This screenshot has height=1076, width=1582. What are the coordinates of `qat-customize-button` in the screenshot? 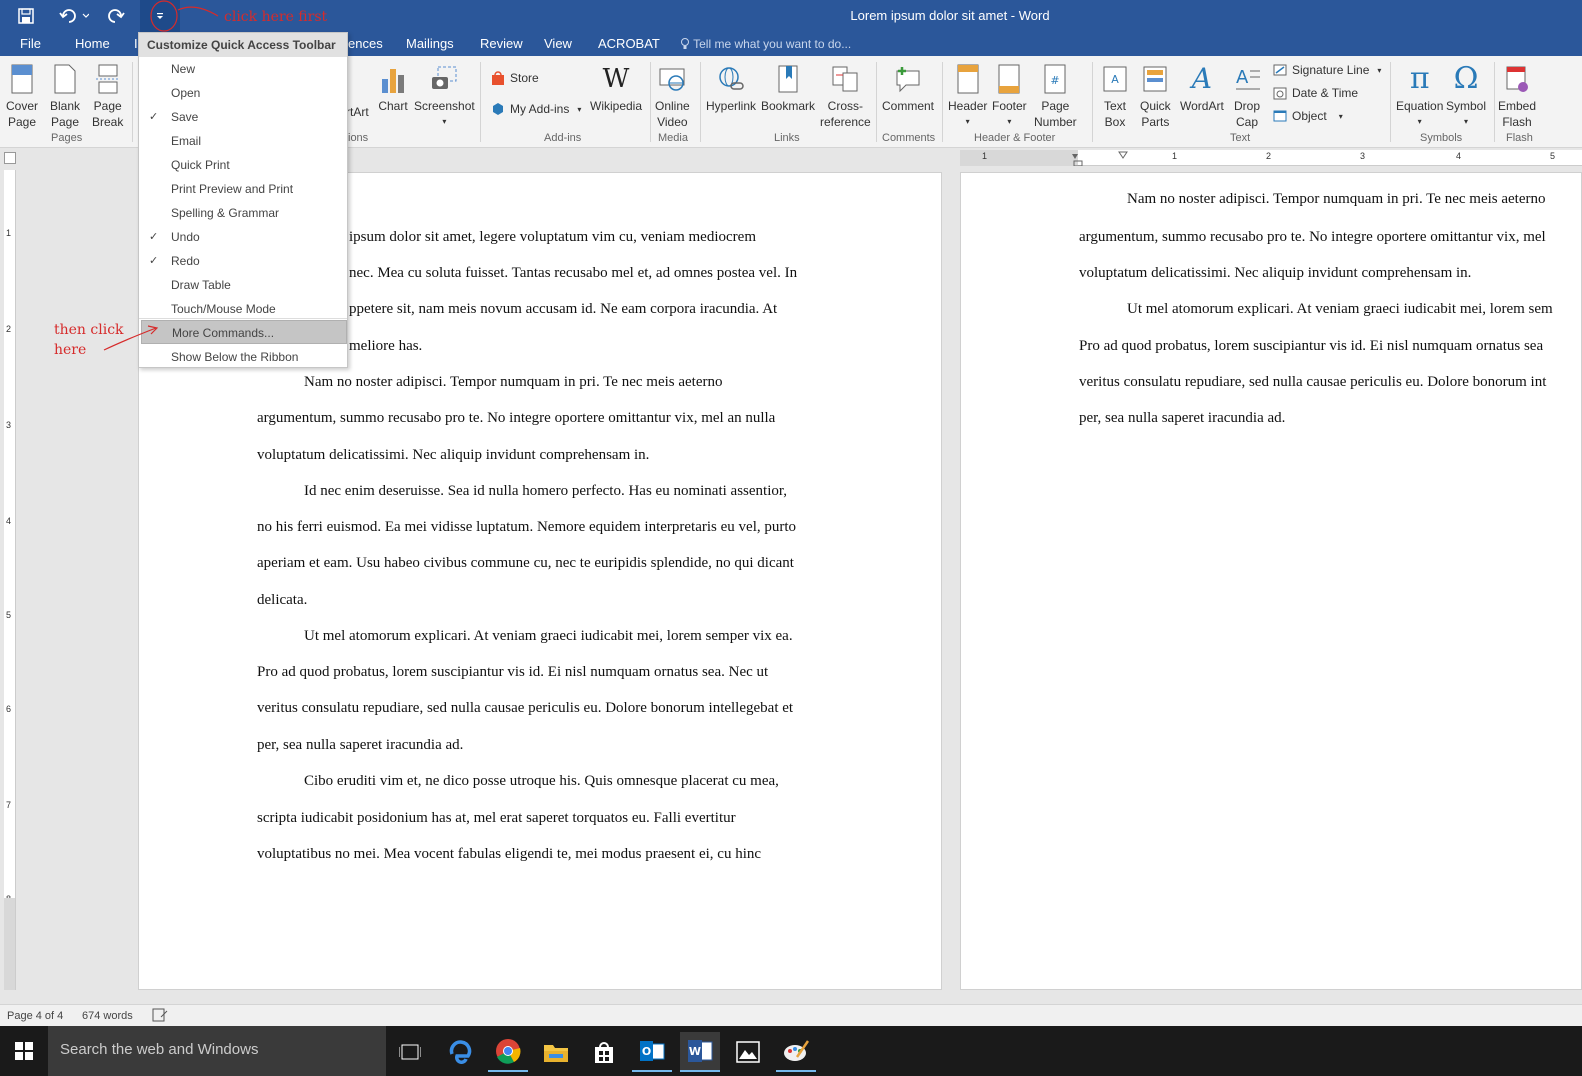 It's located at (160, 16).